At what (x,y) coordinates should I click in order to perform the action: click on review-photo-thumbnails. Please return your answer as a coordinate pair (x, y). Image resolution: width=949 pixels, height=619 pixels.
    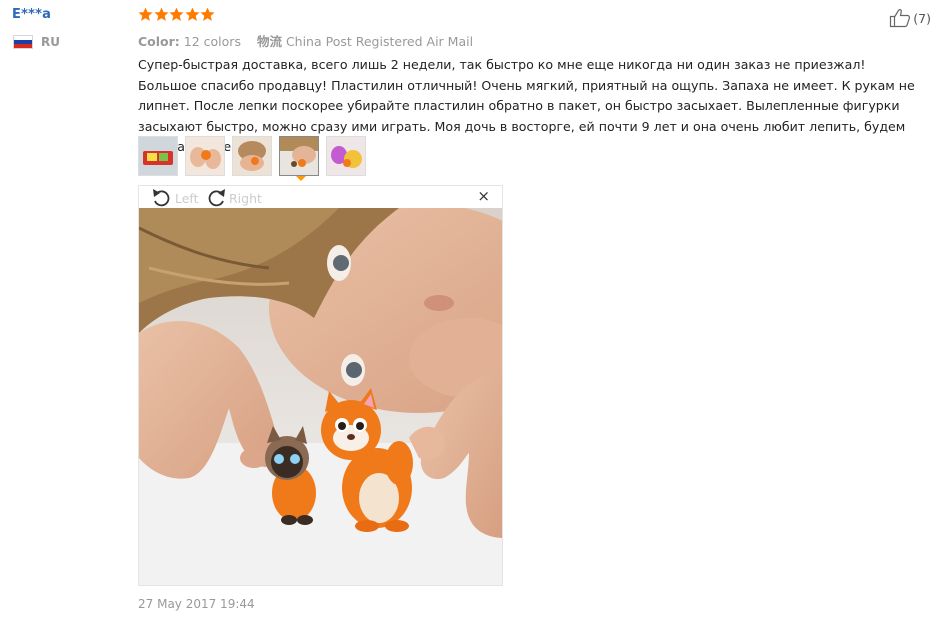
    Looking at the image, I should click on (255, 156).